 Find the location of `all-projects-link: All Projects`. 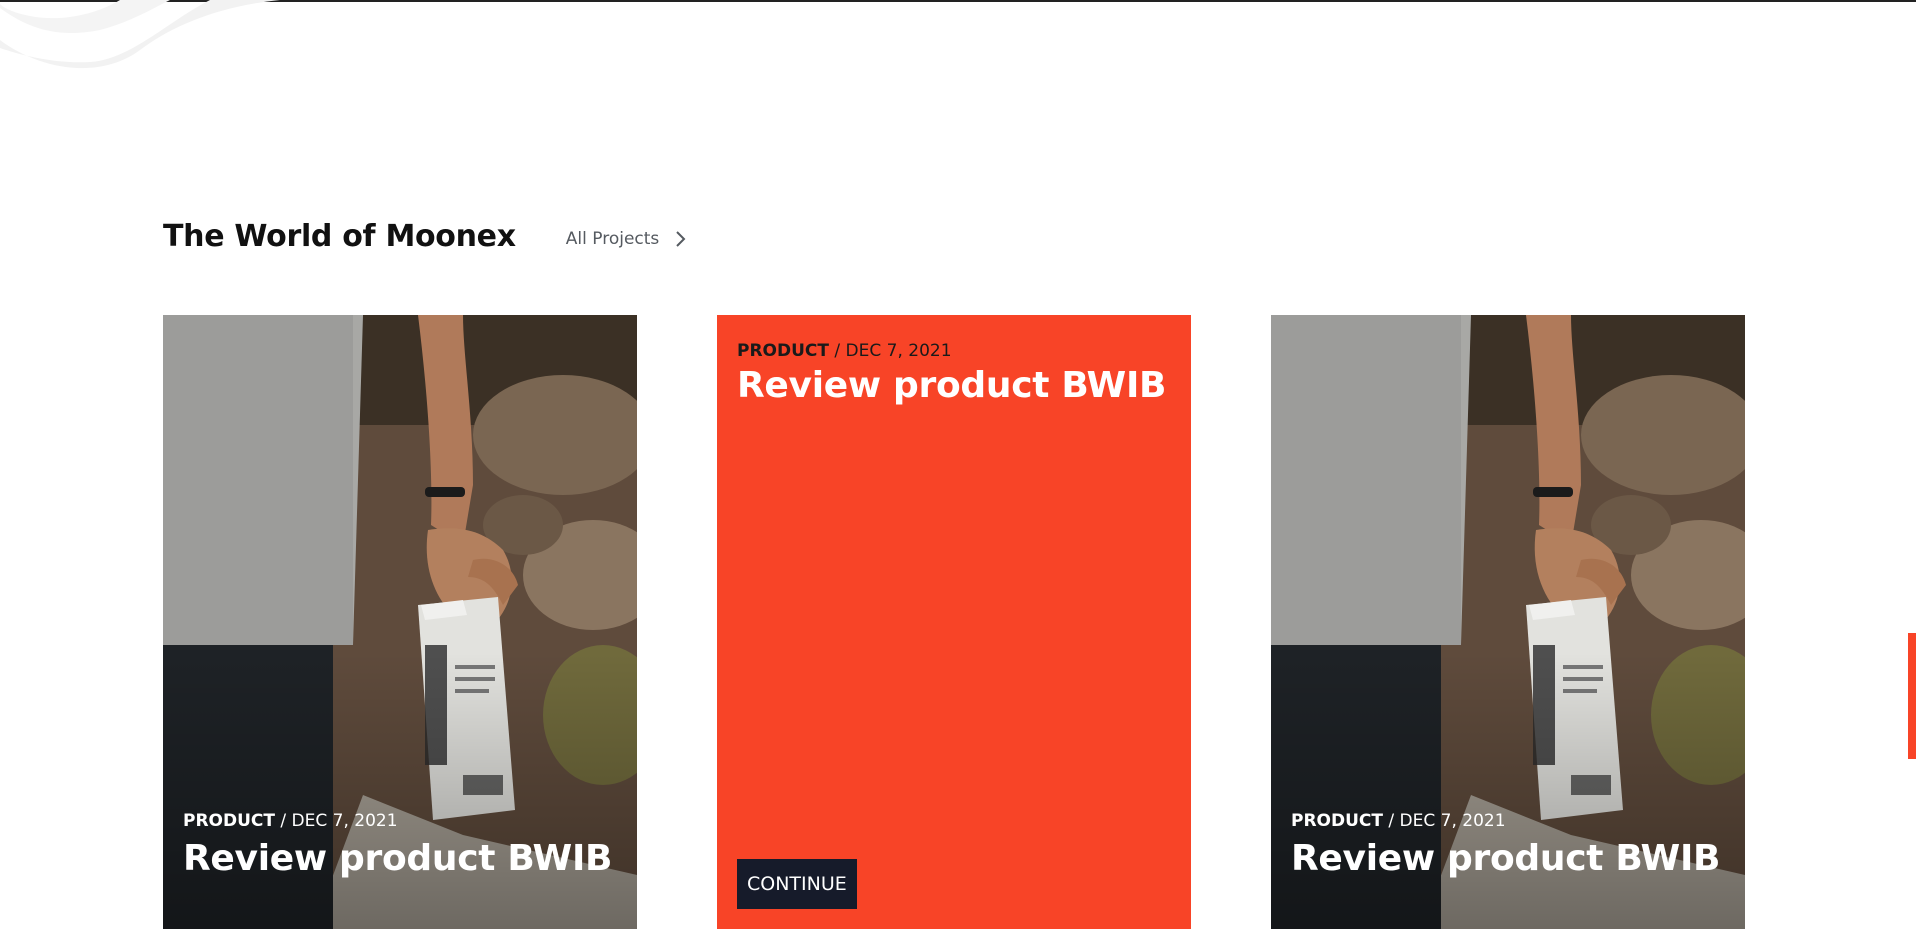

all-projects-link: All Projects is located at coordinates (627, 239).